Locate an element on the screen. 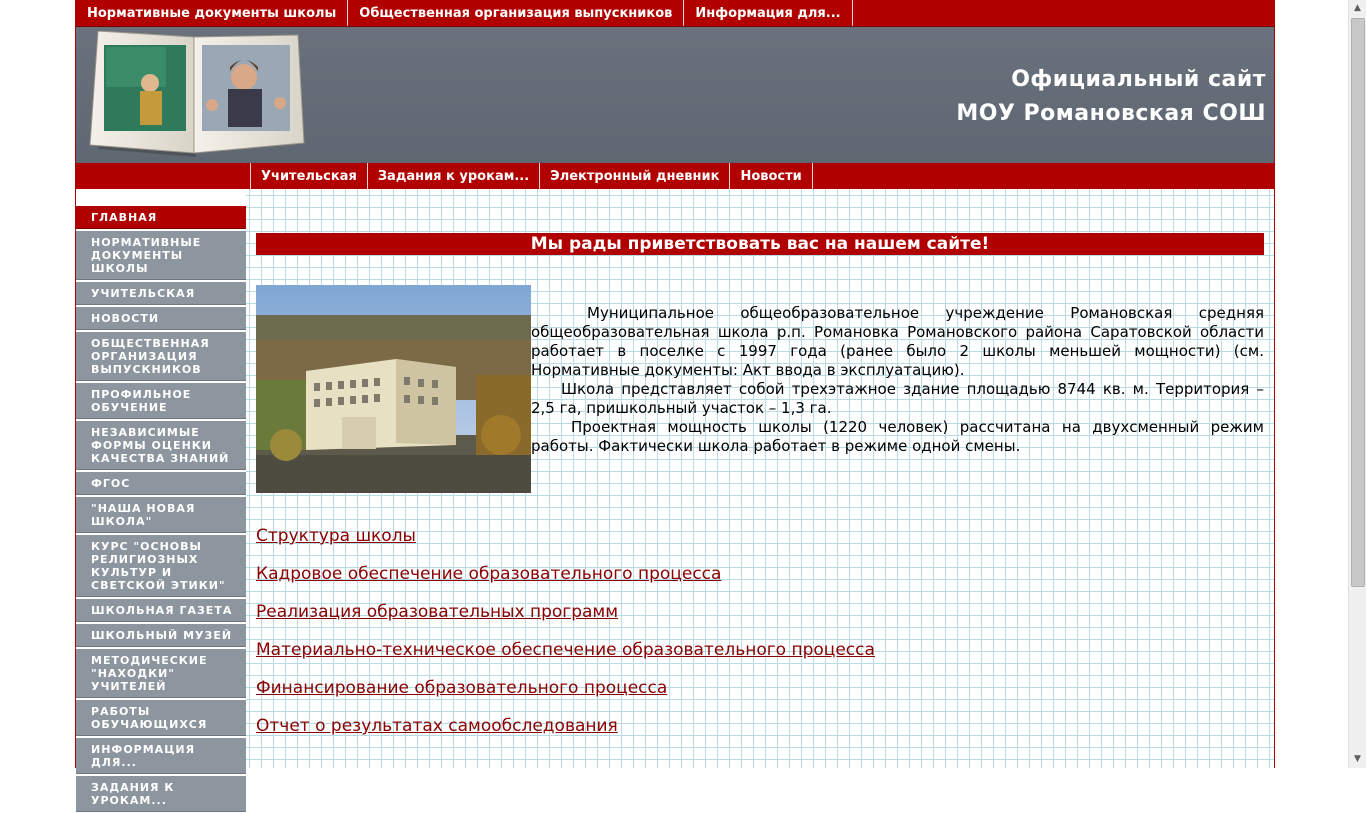  sidebar-item-knowledge-assessment: Независимые формы оценки качества знаний is located at coordinates (161, 445).